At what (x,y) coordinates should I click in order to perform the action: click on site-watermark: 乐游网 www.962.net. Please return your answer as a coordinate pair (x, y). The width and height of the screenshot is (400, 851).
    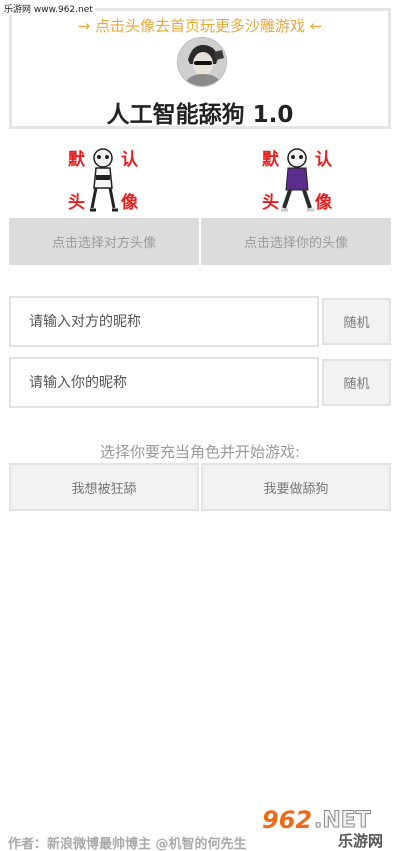
    Looking at the image, I should click on (48, 8).